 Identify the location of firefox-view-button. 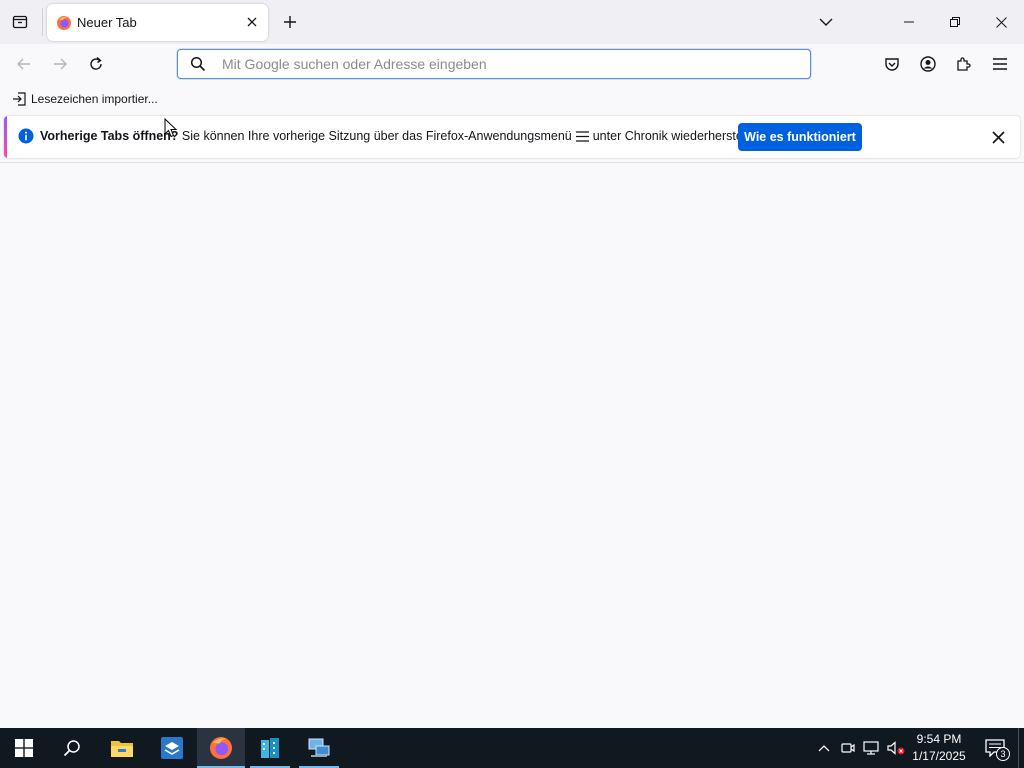
(20, 22).